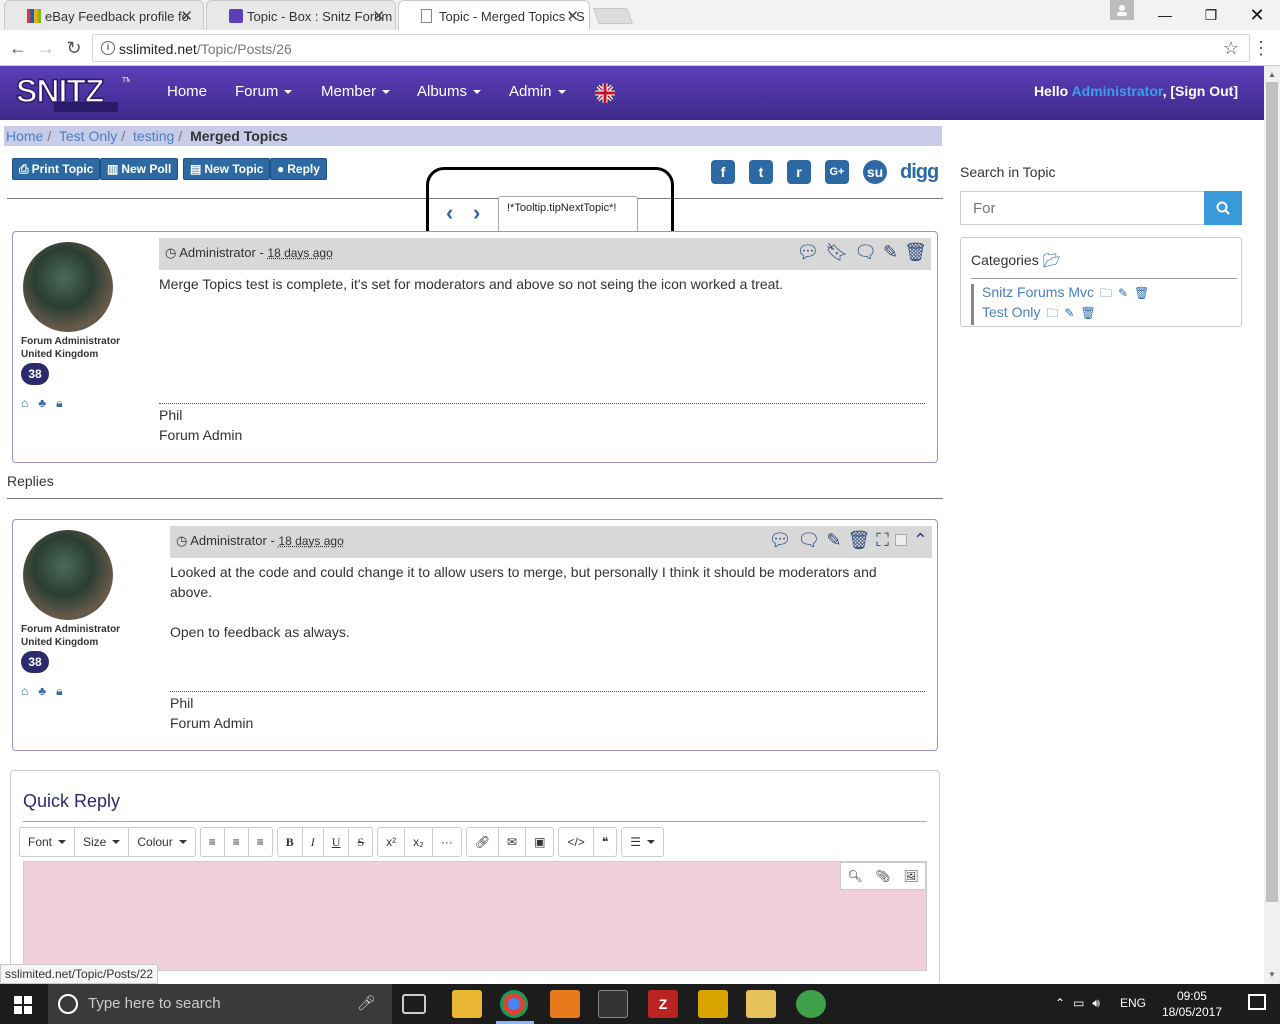 Image resolution: width=1280 pixels, height=1024 pixels. Describe the element at coordinates (301, 15) in the screenshot. I see `browser-tab-box: Topic - Box : Snitz Forum ✕` at that location.